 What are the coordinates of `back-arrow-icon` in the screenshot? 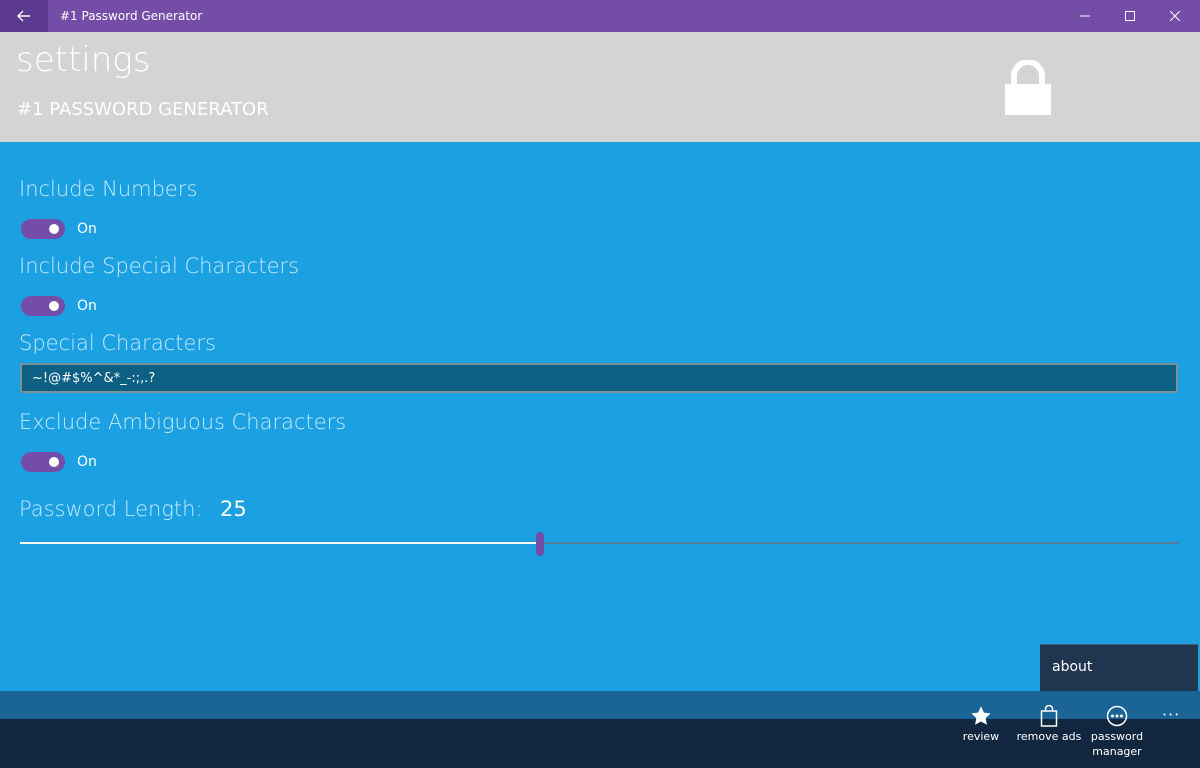 It's located at (23, 16).